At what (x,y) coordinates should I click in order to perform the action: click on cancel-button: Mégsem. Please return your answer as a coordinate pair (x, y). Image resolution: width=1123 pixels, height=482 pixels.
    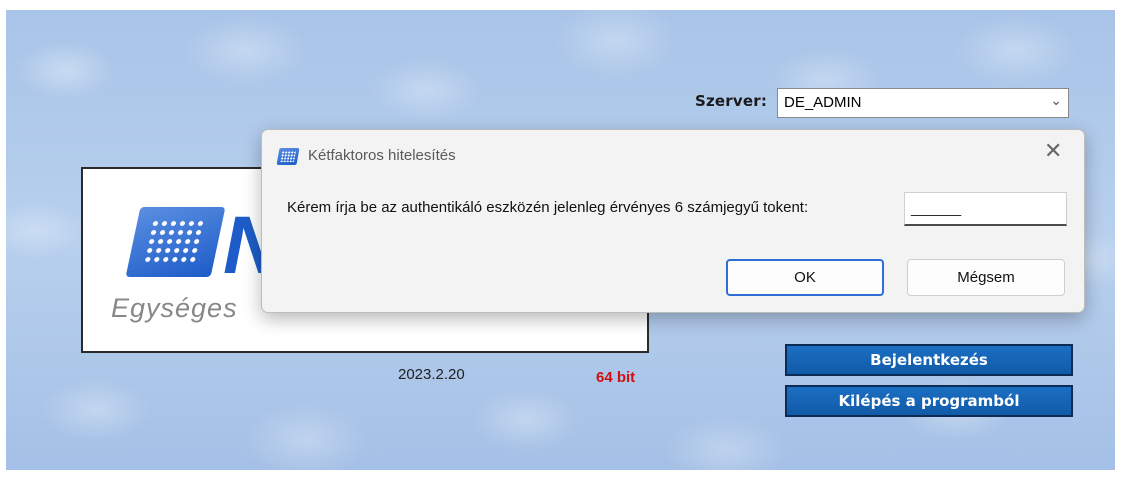
    Looking at the image, I should click on (986, 277).